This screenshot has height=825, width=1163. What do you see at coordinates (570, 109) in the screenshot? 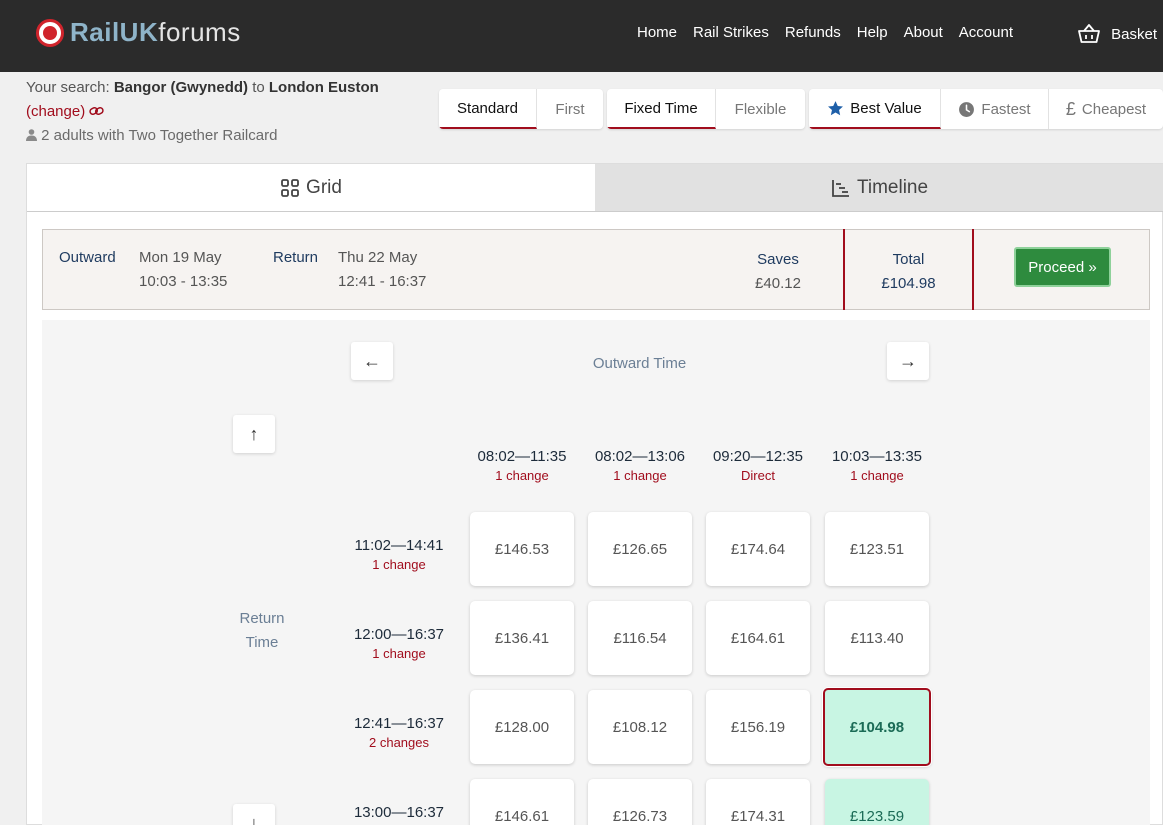
I see `toggle-first: First` at bounding box center [570, 109].